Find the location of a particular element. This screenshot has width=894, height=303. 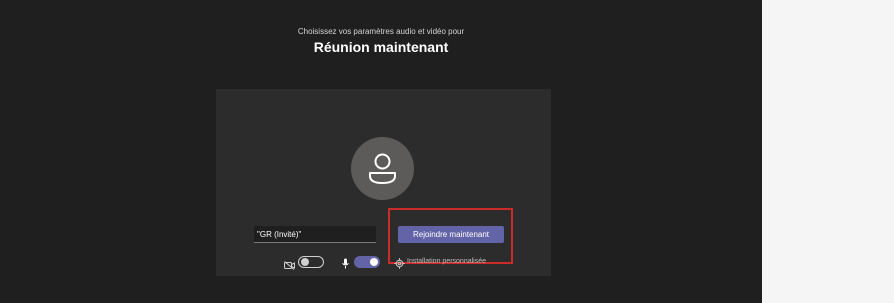

person-icon is located at coordinates (382, 168).